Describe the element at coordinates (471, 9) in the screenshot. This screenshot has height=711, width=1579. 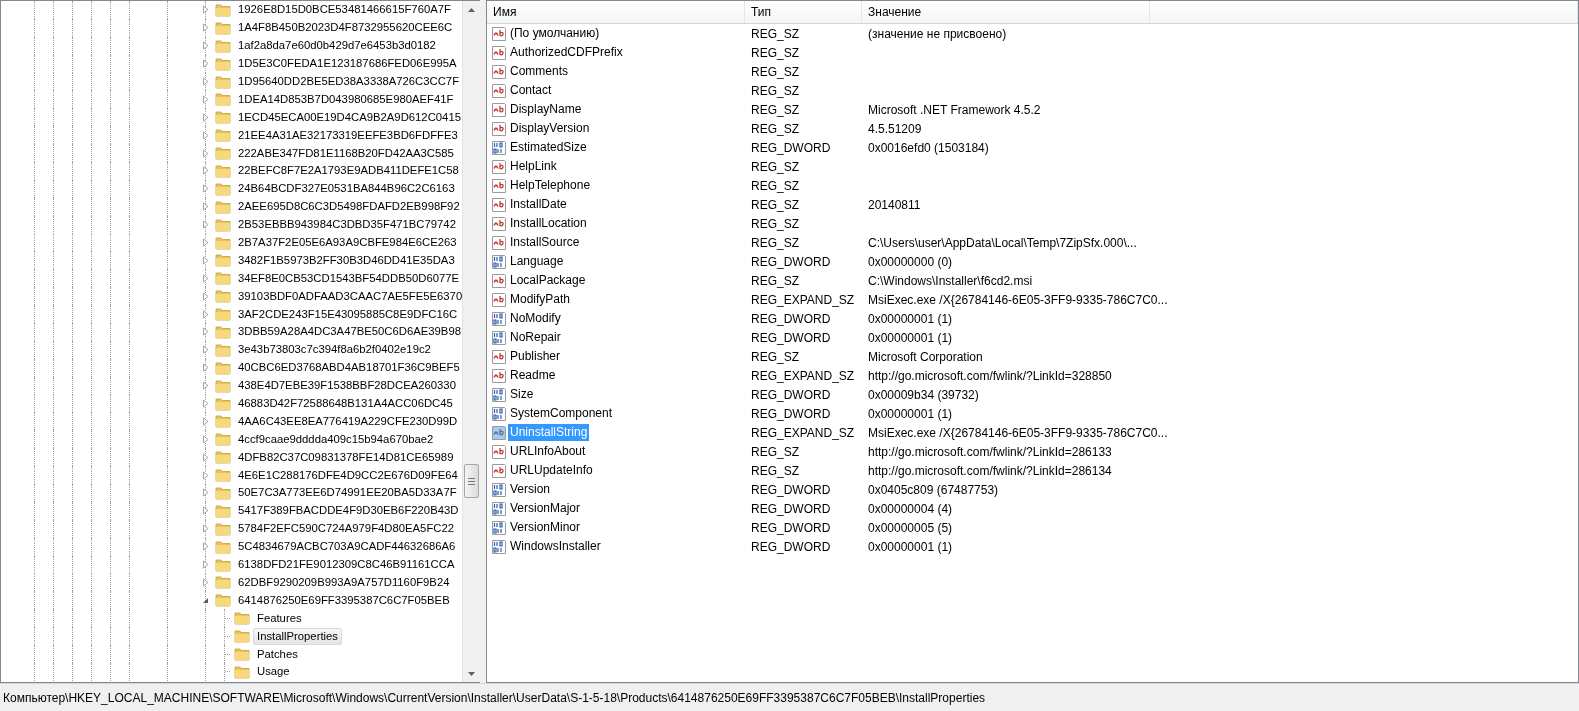
I see `scroll-up-icon` at that location.